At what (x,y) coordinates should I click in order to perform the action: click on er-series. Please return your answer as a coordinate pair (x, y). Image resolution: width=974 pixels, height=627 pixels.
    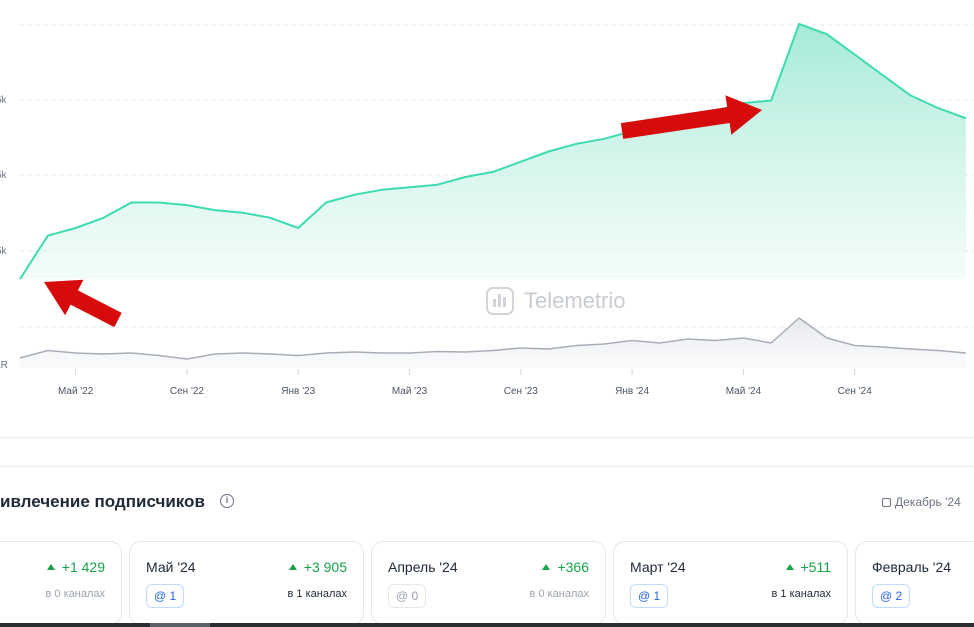
    Looking at the image, I should click on (493, 342).